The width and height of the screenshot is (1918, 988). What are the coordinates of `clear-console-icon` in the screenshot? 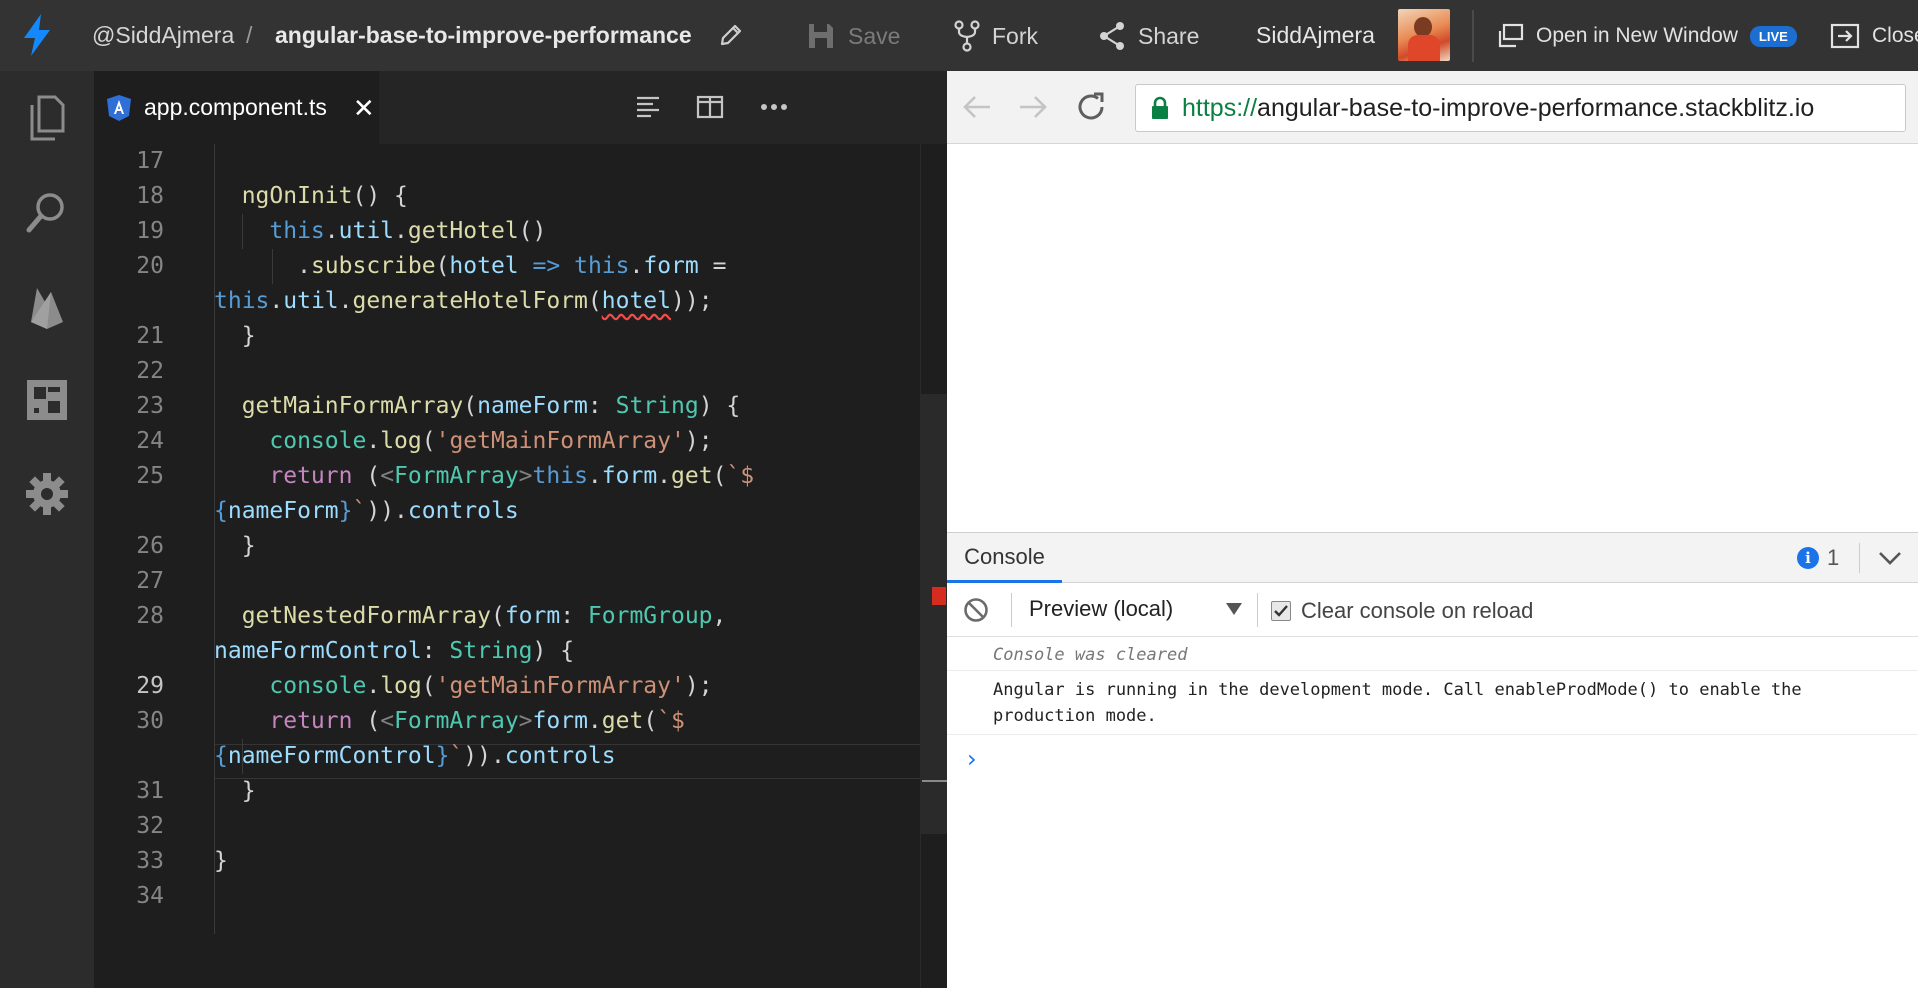 It's located at (976, 610).